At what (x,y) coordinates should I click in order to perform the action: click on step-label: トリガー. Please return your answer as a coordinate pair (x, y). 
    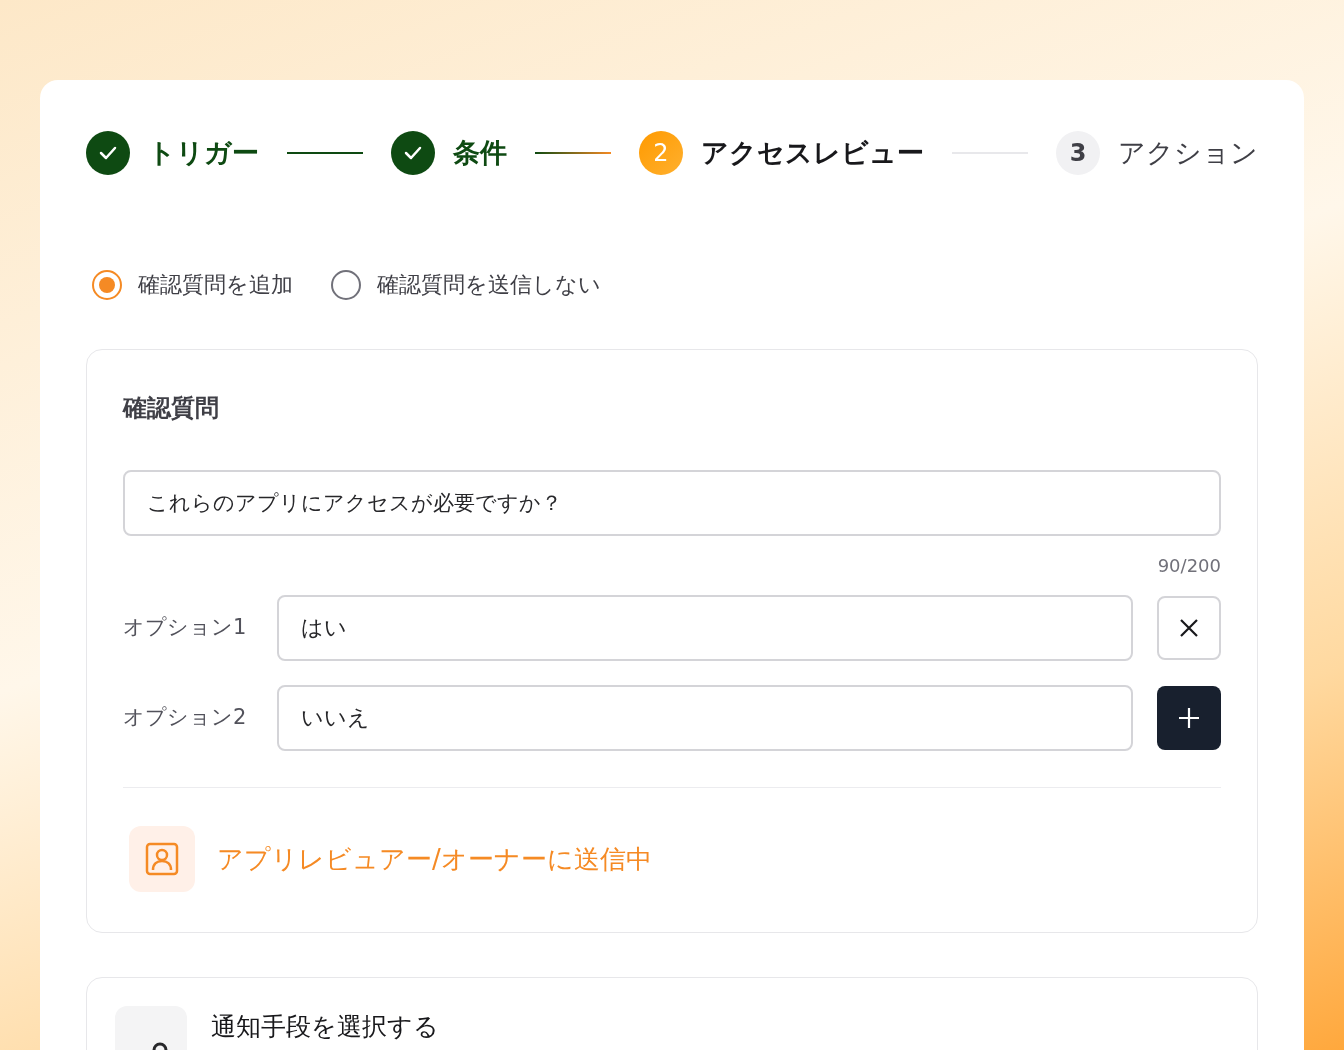
    Looking at the image, I should click on (203, 152).